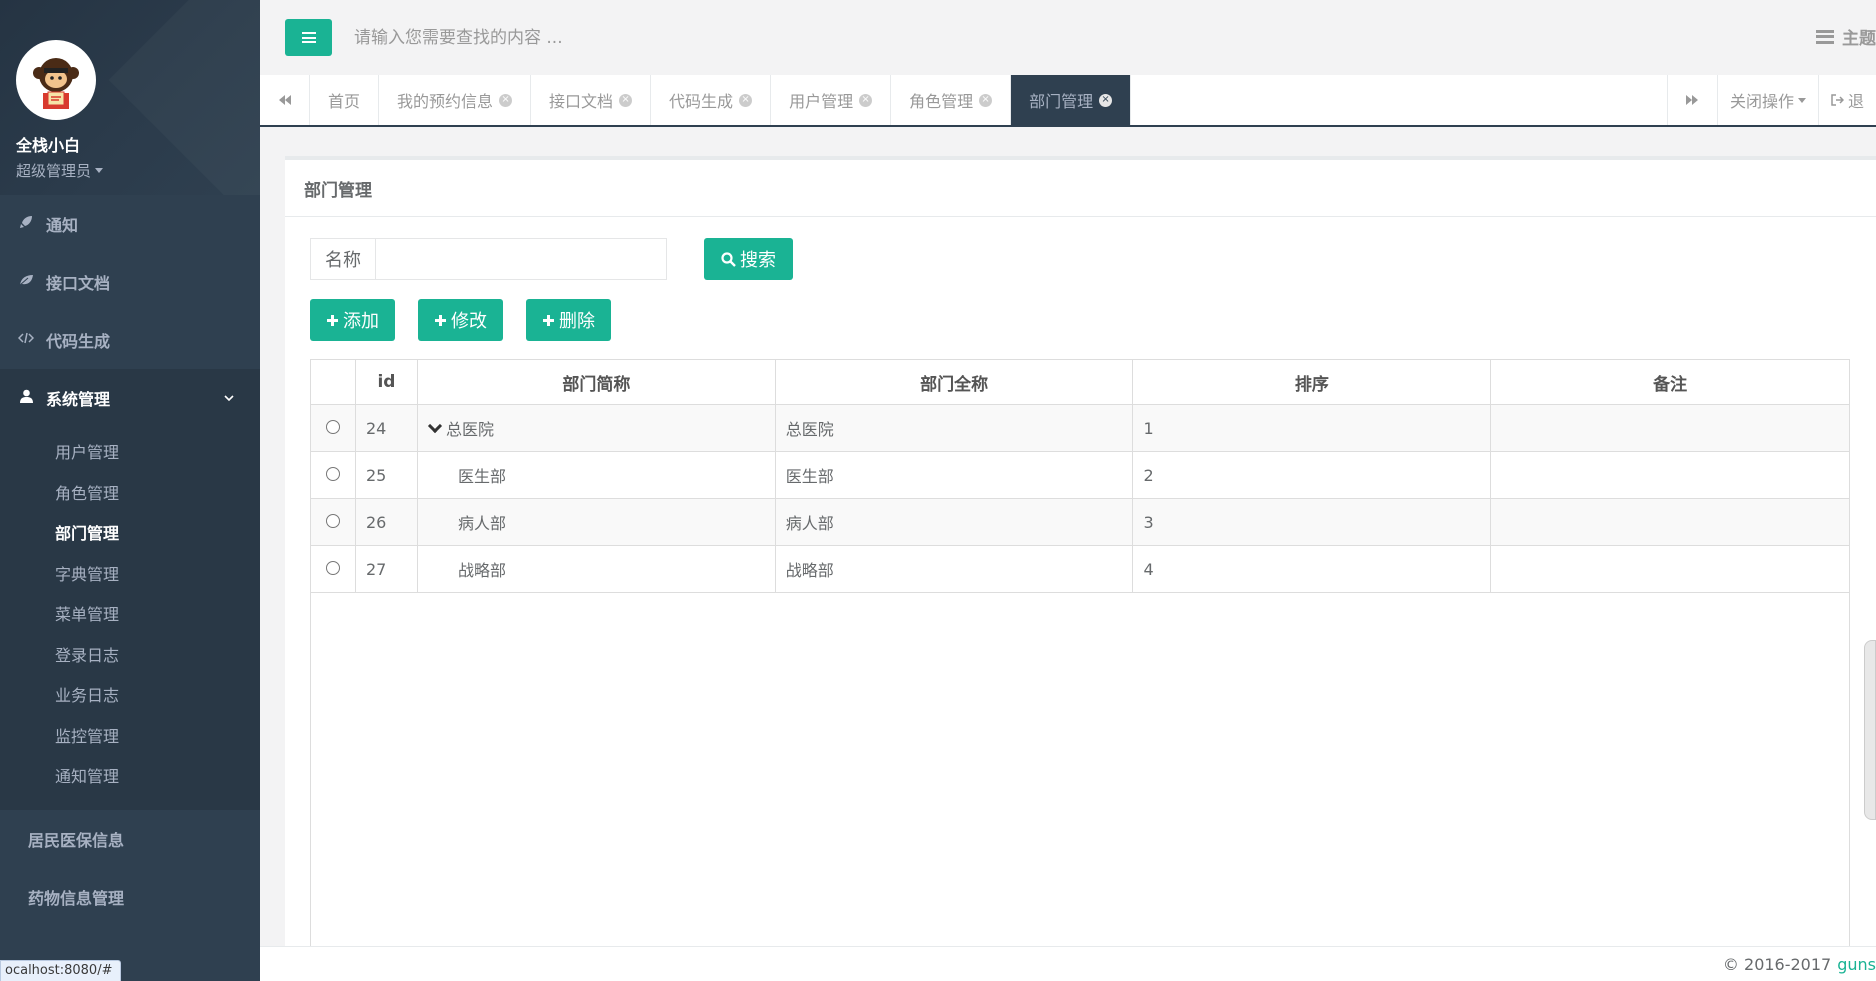 The image size is (1876, 981). I want to click on logout-label: 退, so click(1855, 101).